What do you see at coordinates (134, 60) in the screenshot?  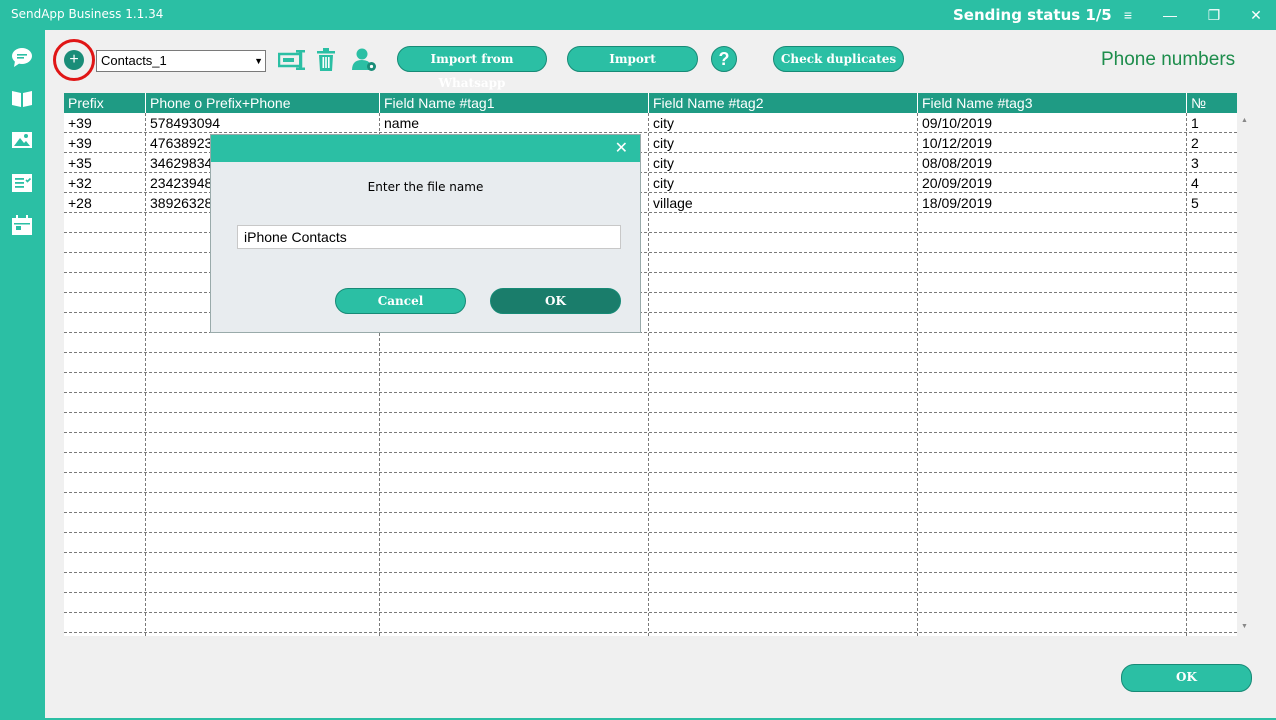 I see `contact-list-value: Contacts_1` at bounding box center [134, 60].